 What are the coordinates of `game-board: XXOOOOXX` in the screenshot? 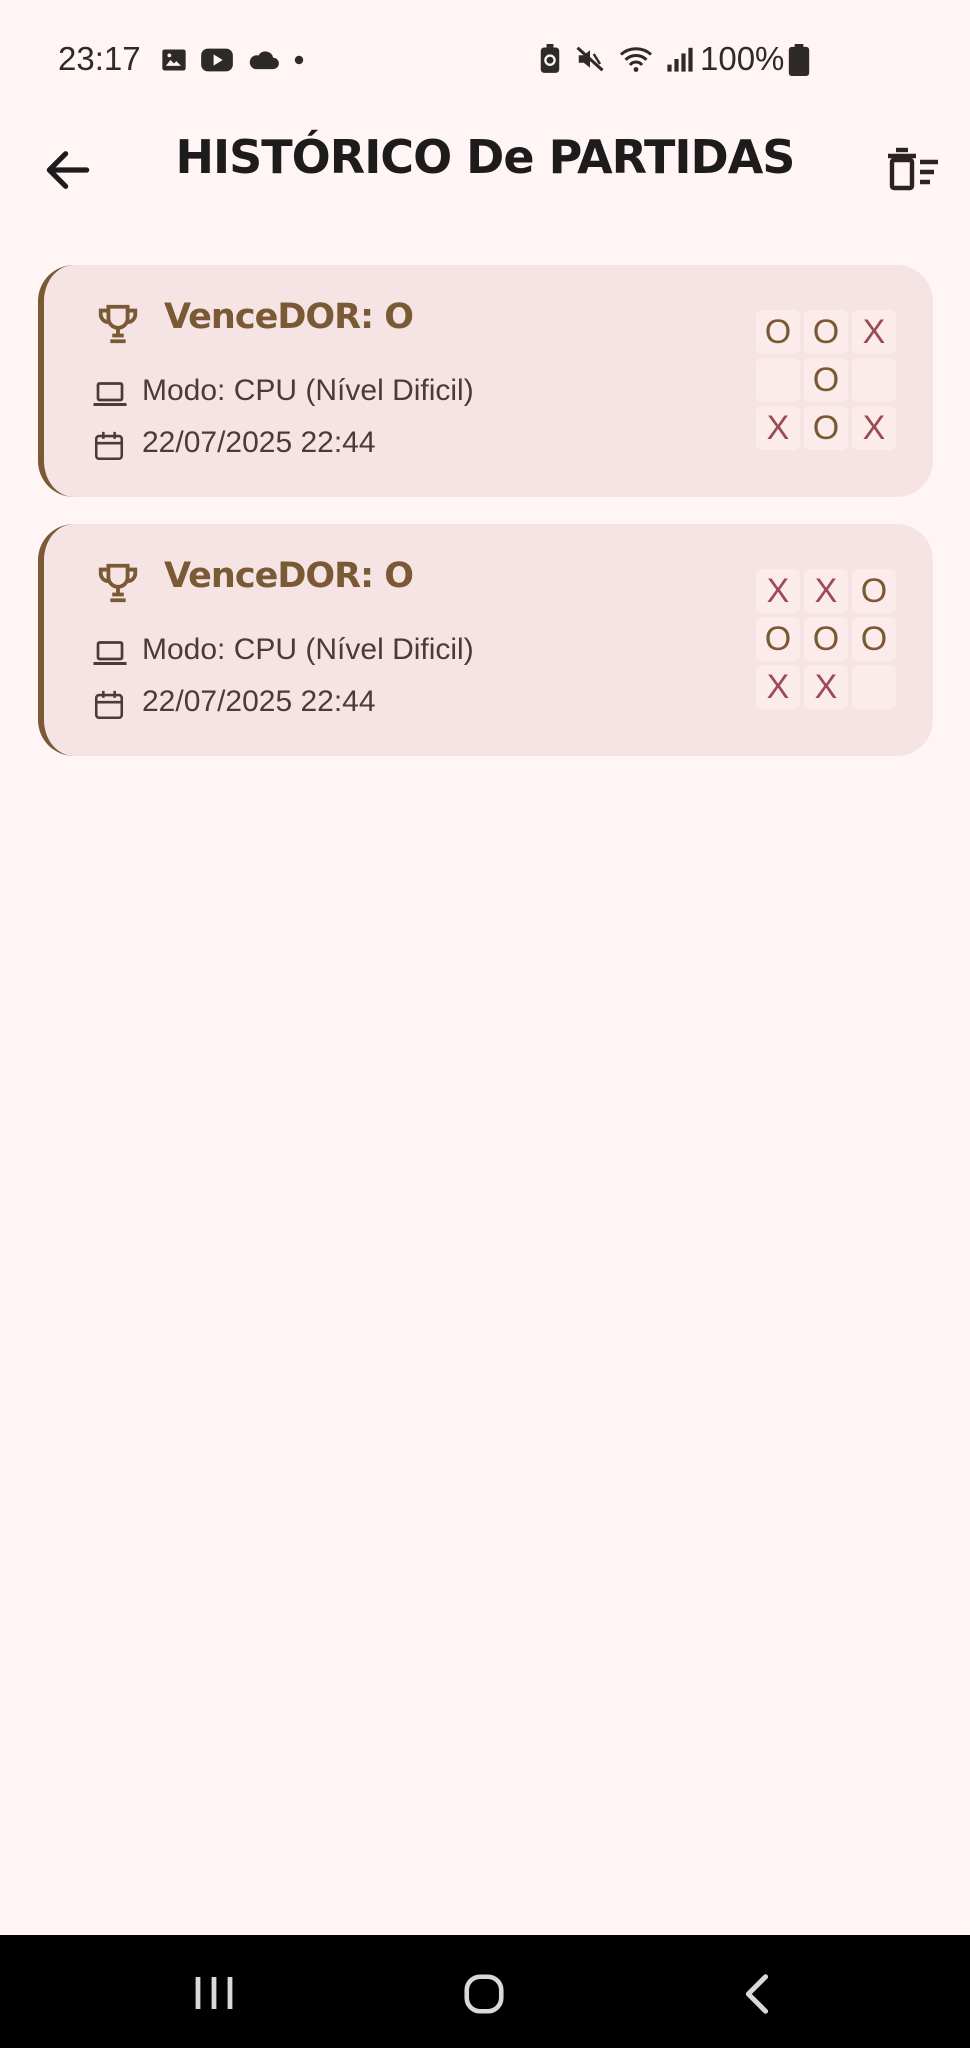 It's located at (826, 639).